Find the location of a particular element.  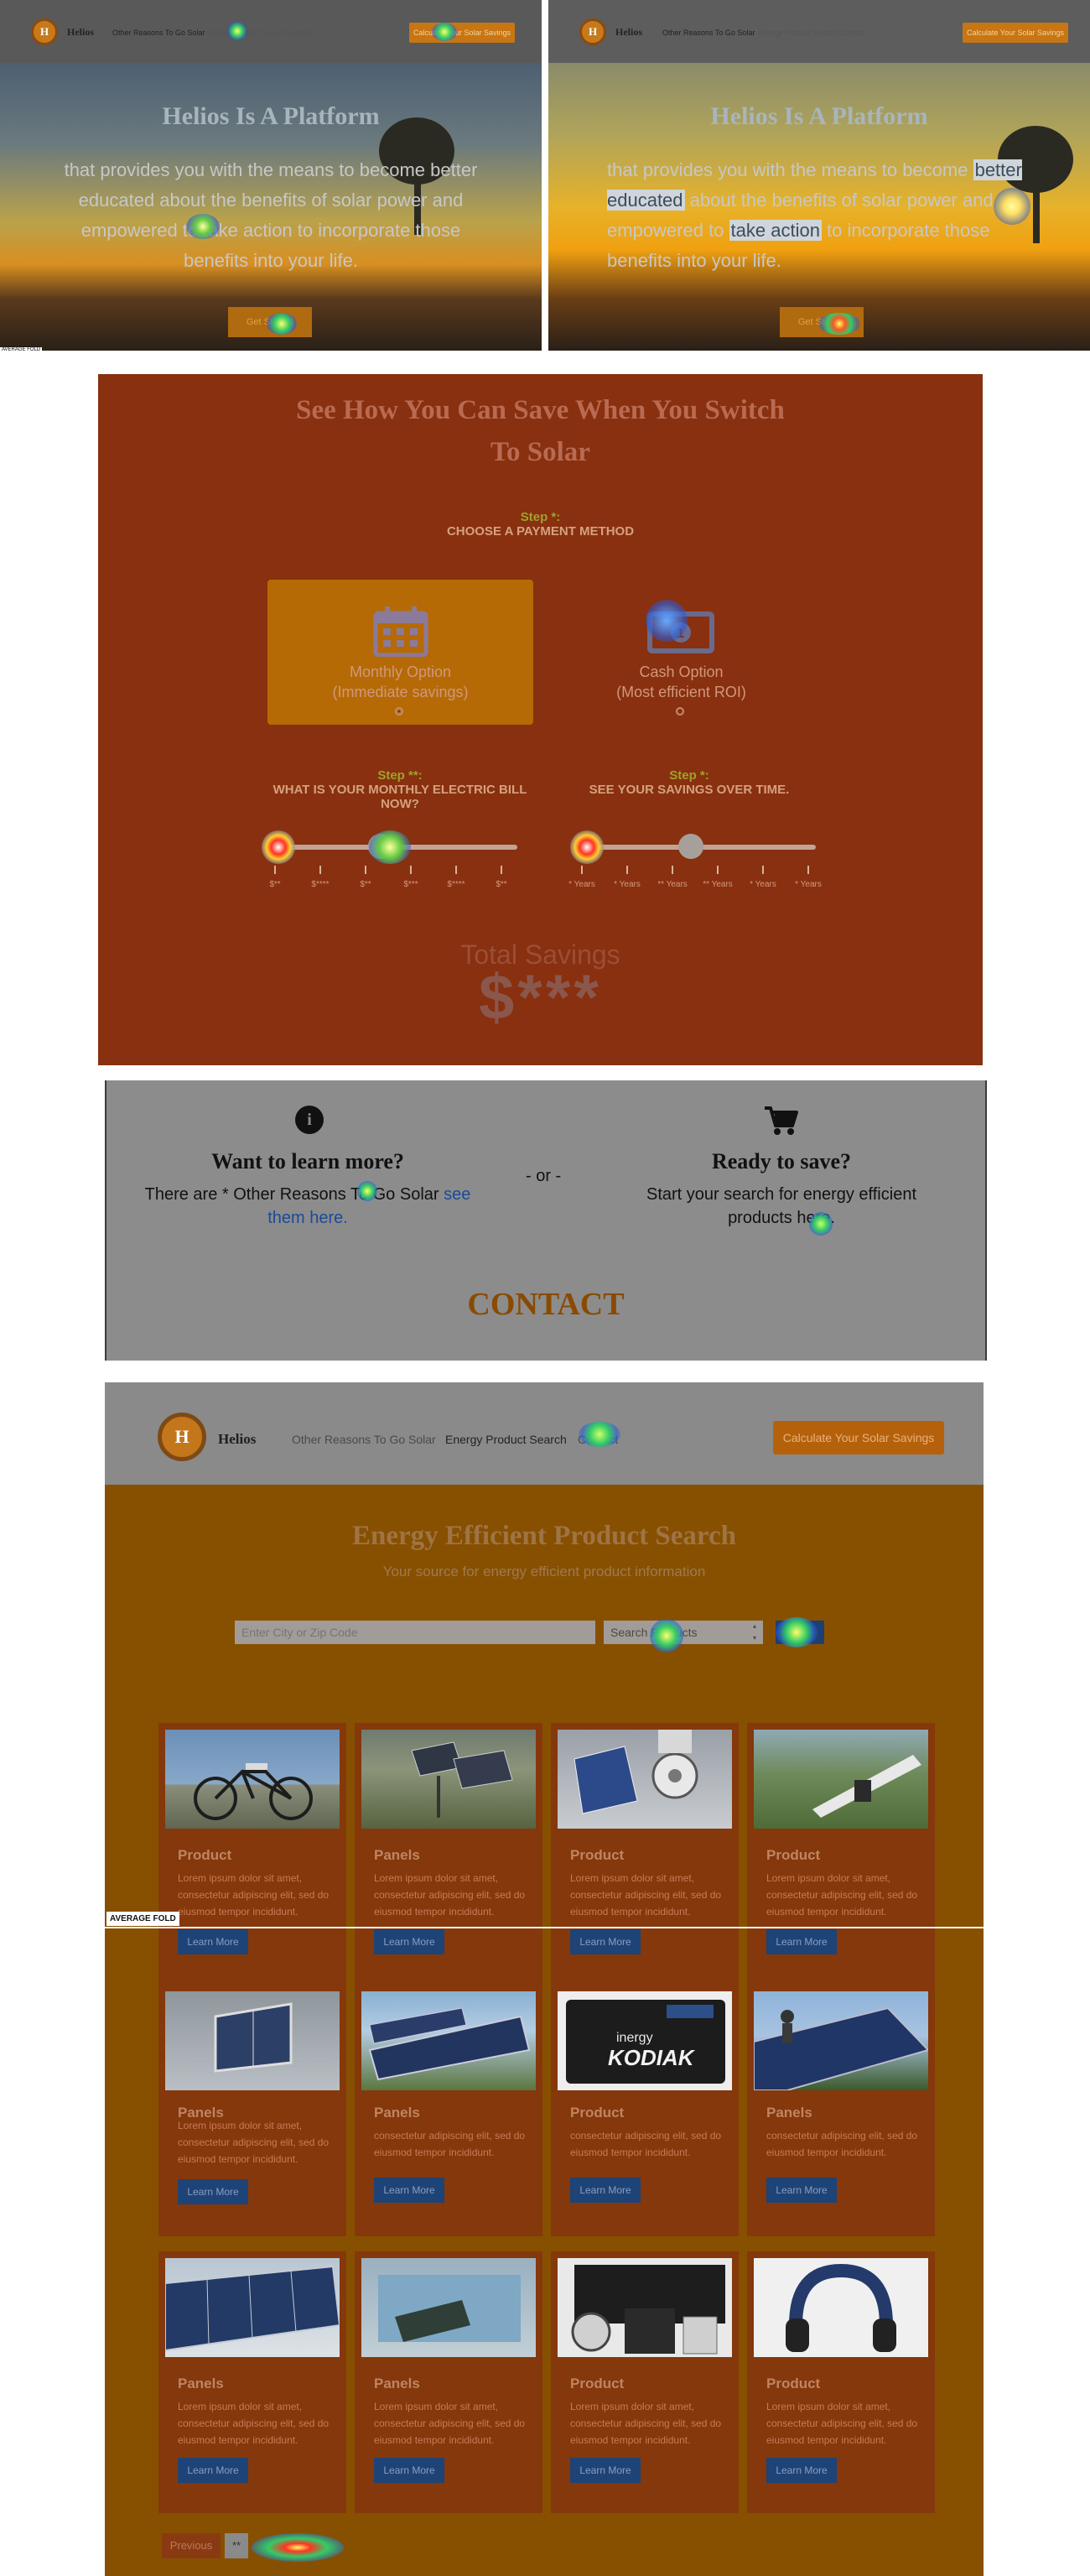

page-title: Energy Efficient Product Search is located at coordinates (544, 1536).